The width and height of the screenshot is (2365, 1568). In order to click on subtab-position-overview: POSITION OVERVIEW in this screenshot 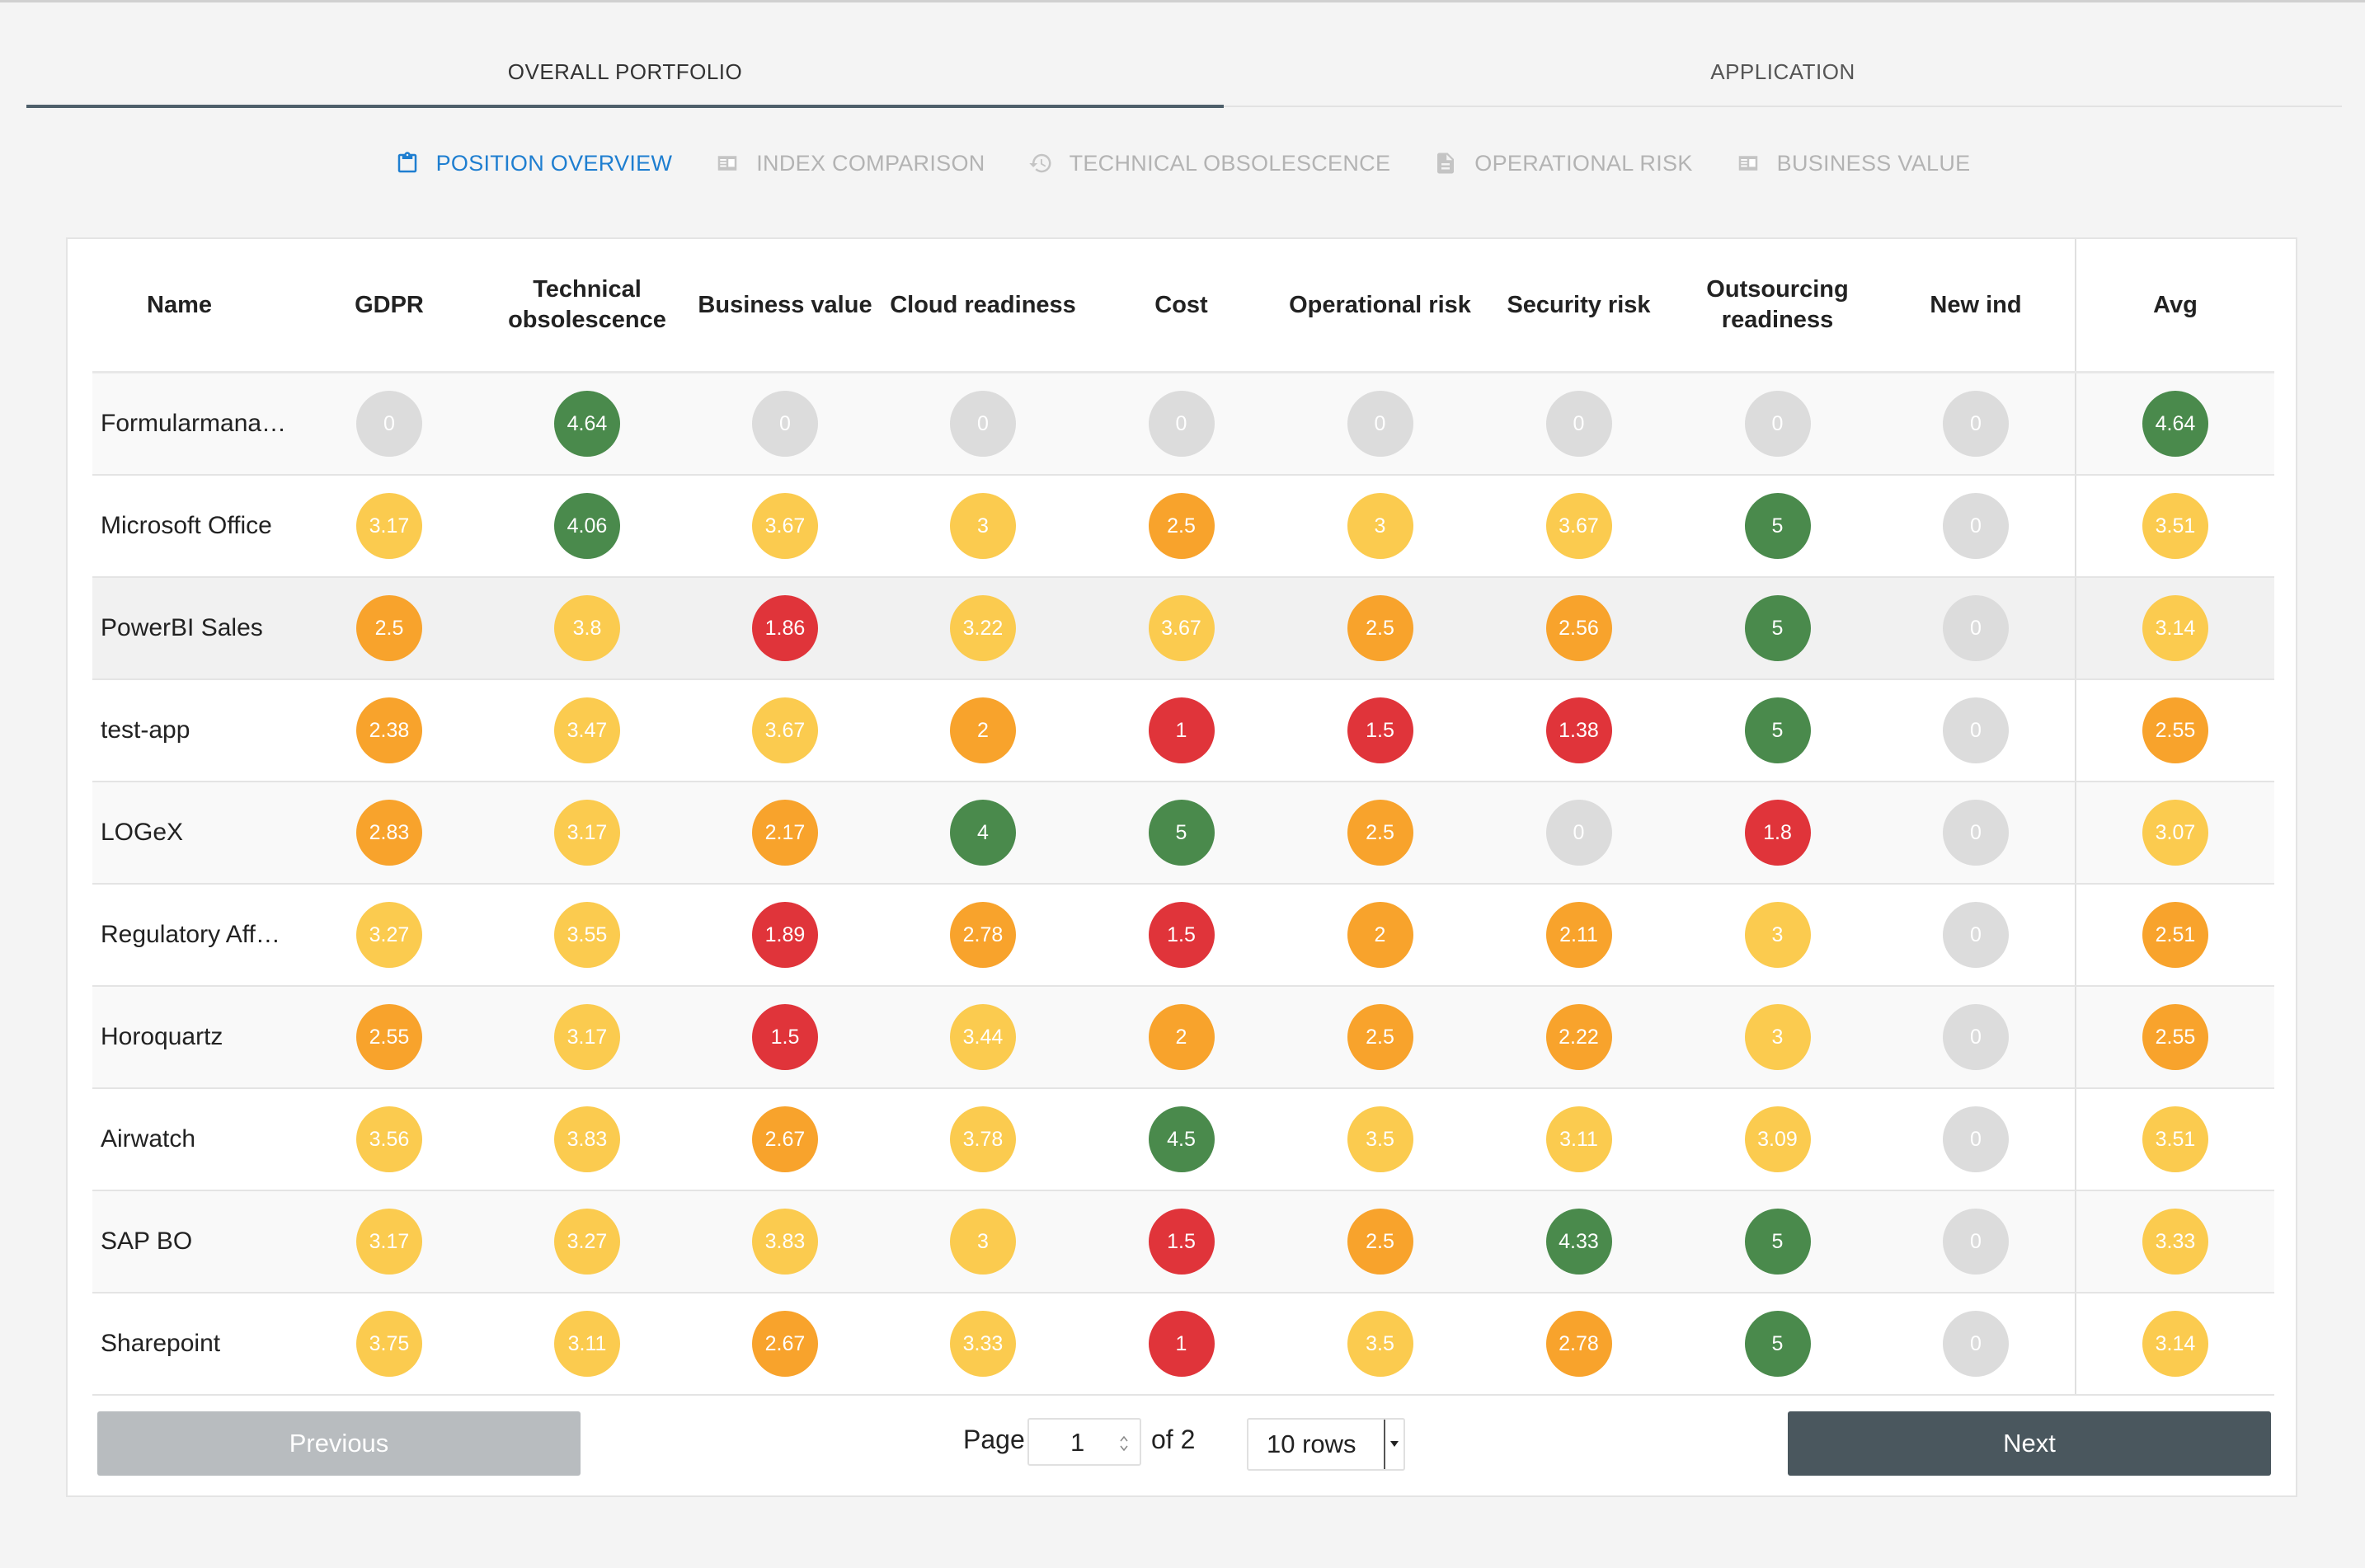, I will do `click(534, 163)`.